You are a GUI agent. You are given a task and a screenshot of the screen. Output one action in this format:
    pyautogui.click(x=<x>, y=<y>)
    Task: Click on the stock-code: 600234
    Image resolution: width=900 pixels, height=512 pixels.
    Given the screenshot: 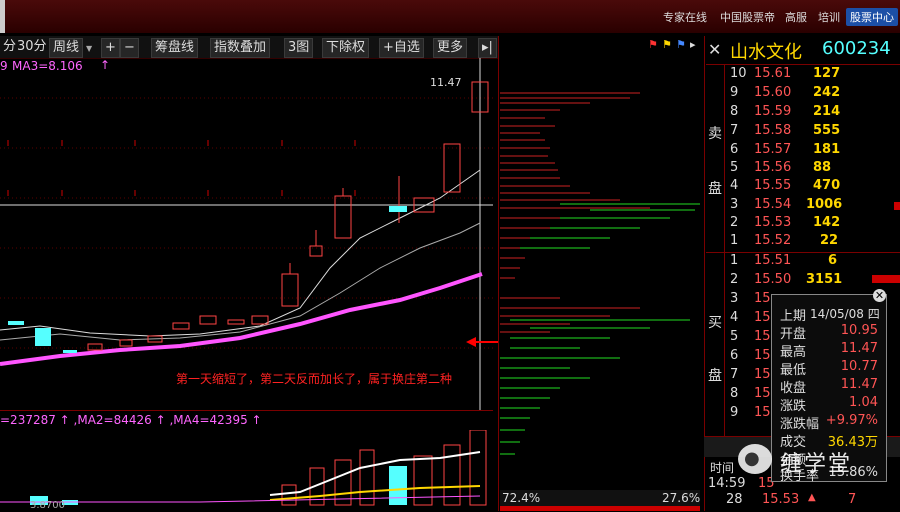 What is the action you would take?
    pyautogui.click(x=856, y=48)
    